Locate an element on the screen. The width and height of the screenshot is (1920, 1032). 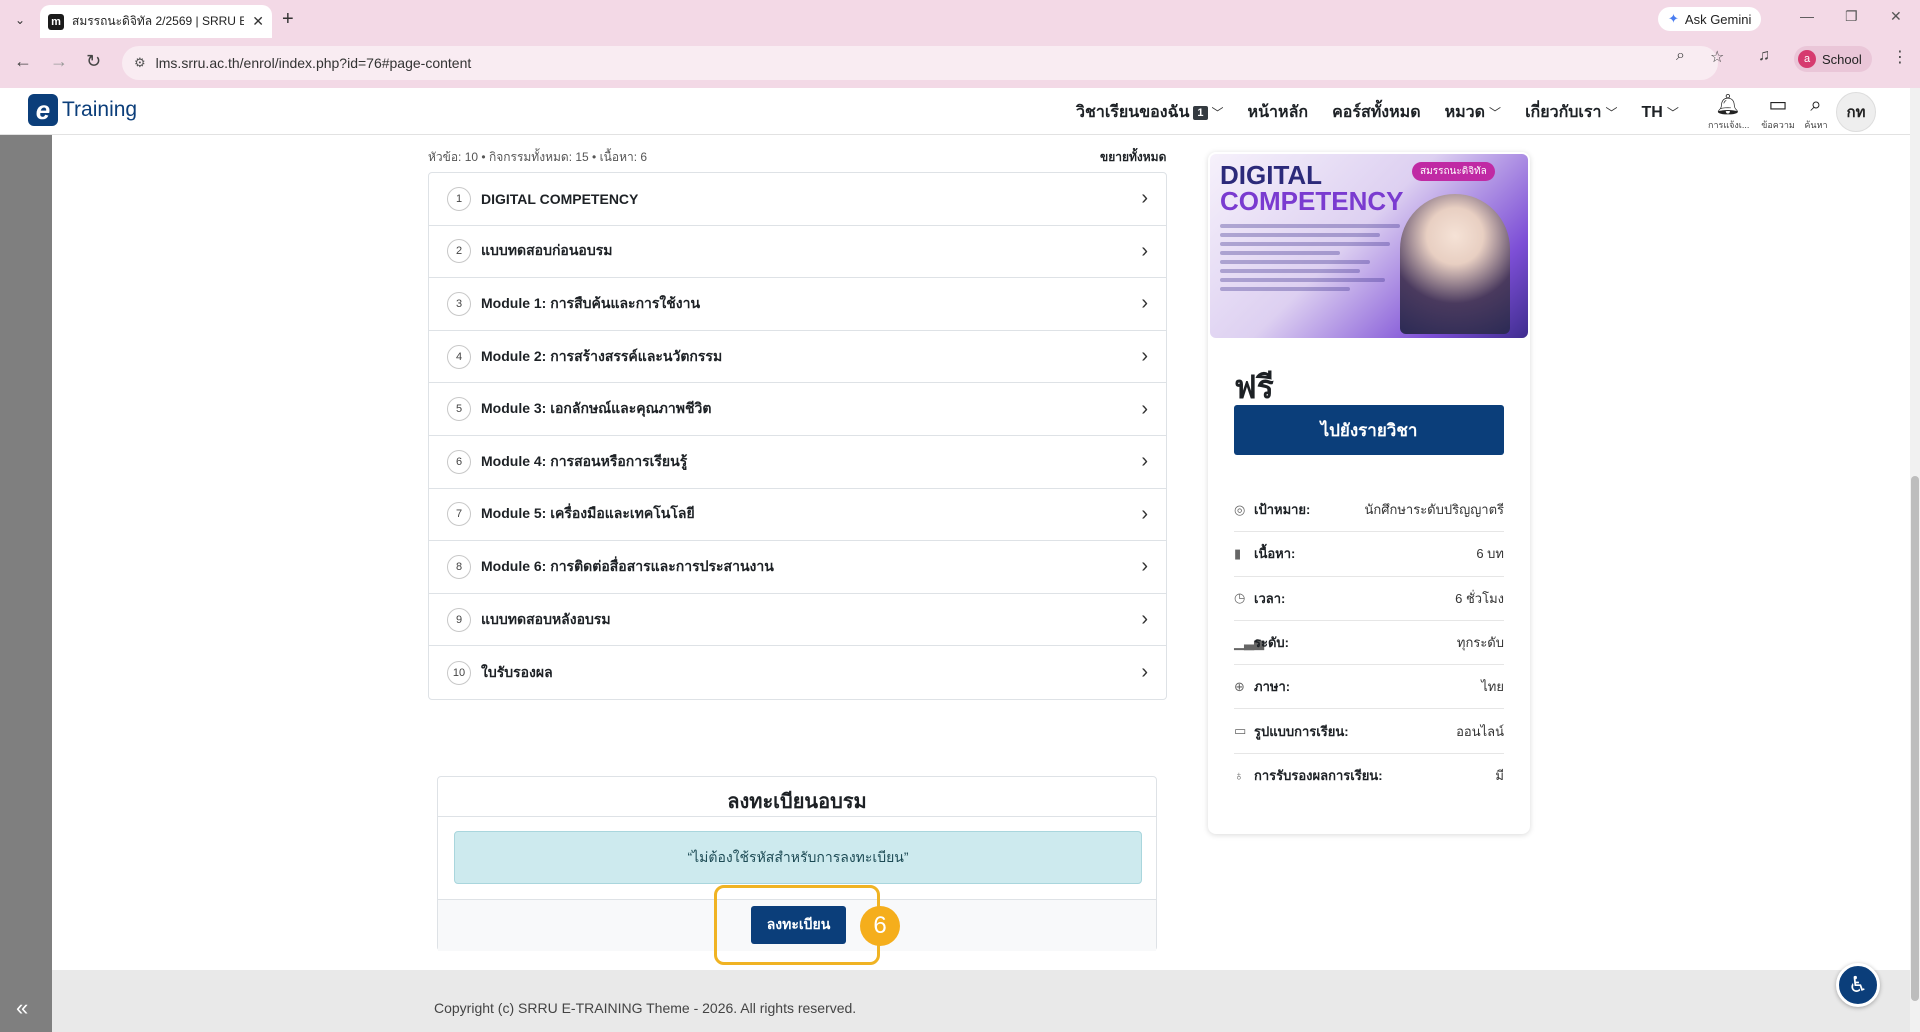
accessibility-icon: ♿︎ is located at coordinates (1858, 985).